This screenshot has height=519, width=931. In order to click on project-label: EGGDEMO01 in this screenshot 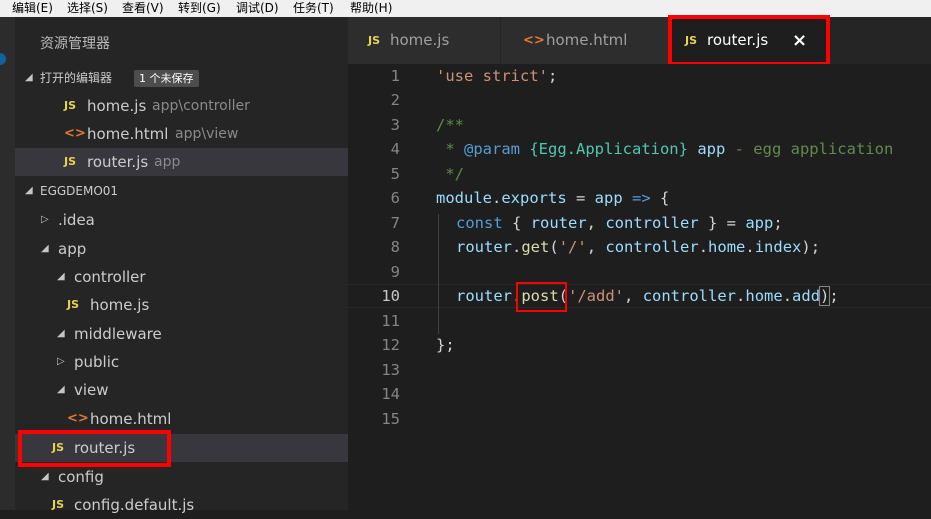, I will do `click(79, 191)`.